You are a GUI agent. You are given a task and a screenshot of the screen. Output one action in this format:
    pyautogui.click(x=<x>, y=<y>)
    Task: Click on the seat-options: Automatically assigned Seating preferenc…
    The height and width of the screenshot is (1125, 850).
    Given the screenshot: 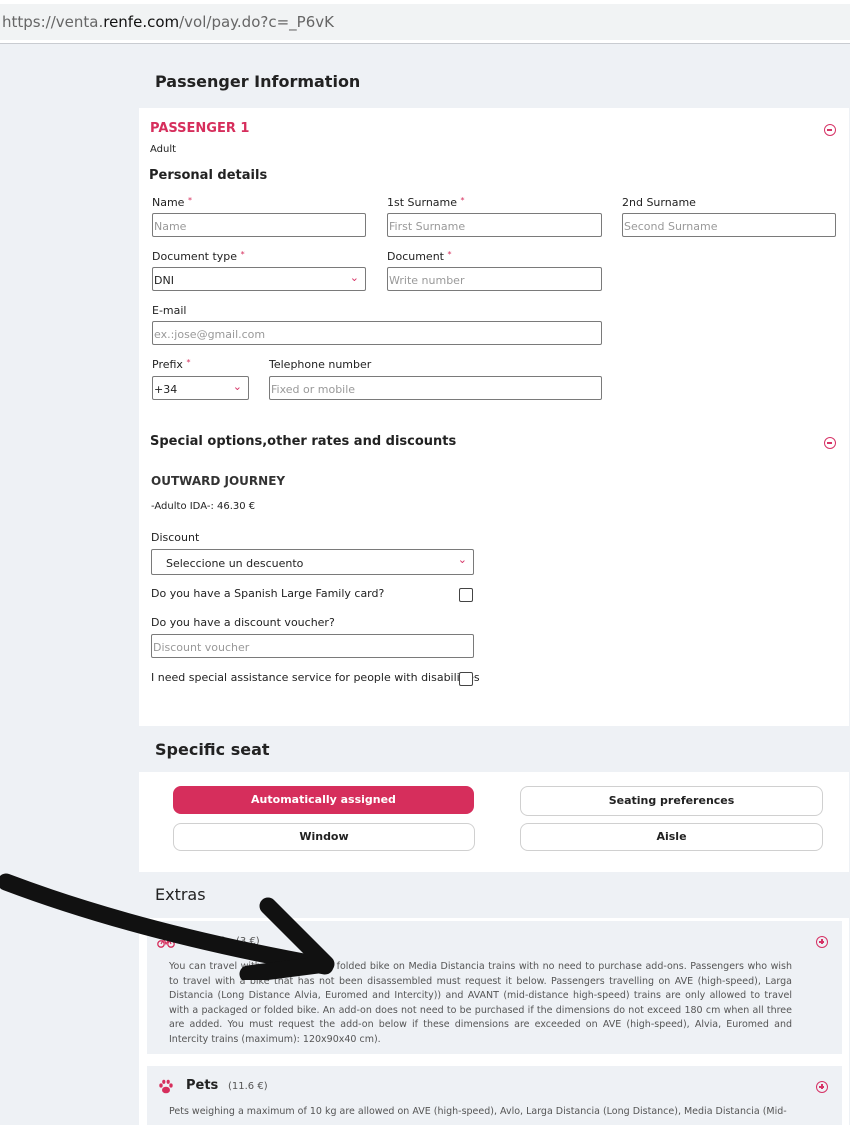 What is the action you would take?
    pyautogui.click(x=494, y=822)
    